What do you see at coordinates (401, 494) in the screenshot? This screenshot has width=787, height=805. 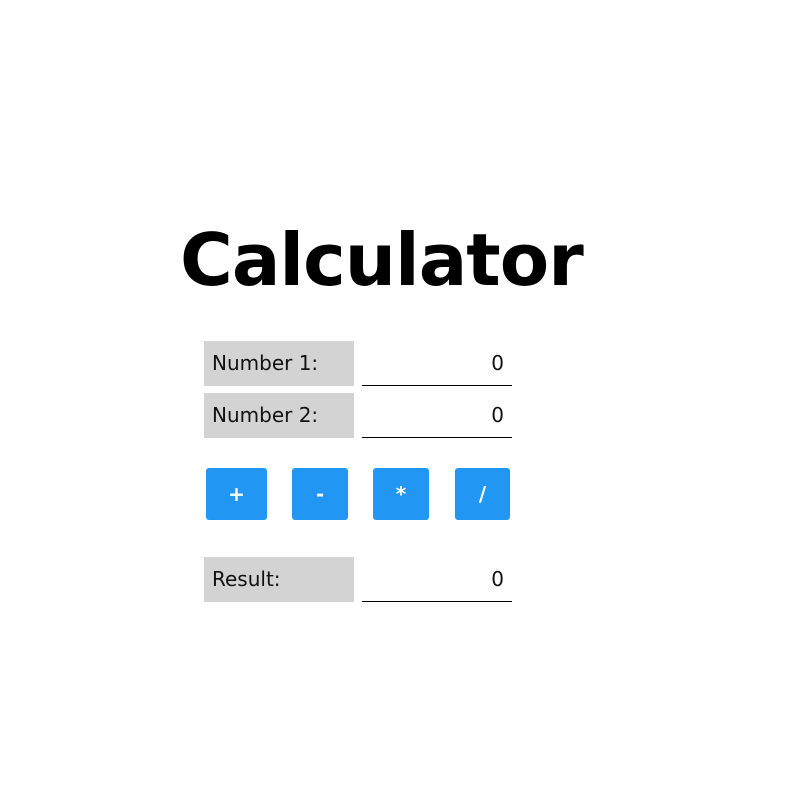 I see `multiply-button: *` at bounding box center [401, 494].